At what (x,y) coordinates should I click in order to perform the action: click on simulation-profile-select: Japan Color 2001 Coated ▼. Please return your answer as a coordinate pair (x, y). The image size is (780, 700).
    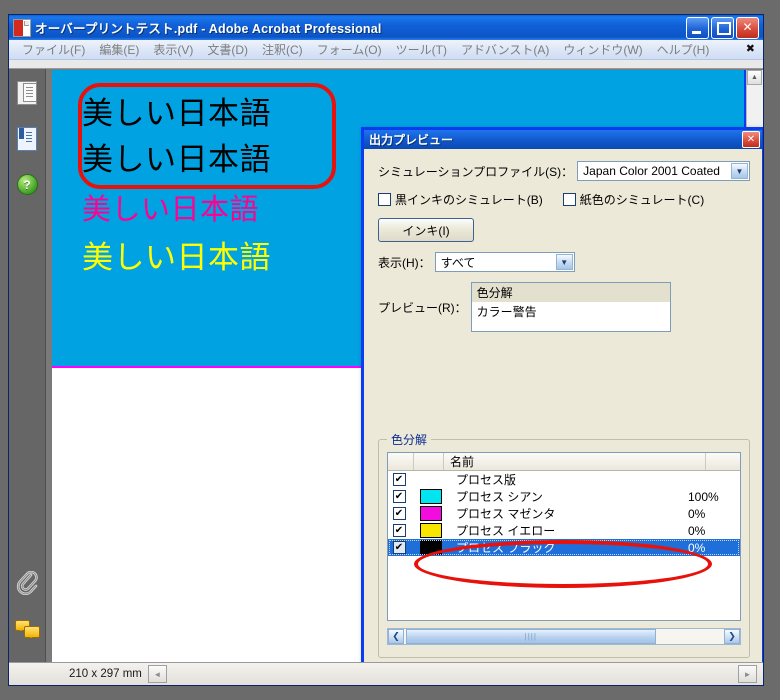
    Looking at the image, I should click on (663, 171).